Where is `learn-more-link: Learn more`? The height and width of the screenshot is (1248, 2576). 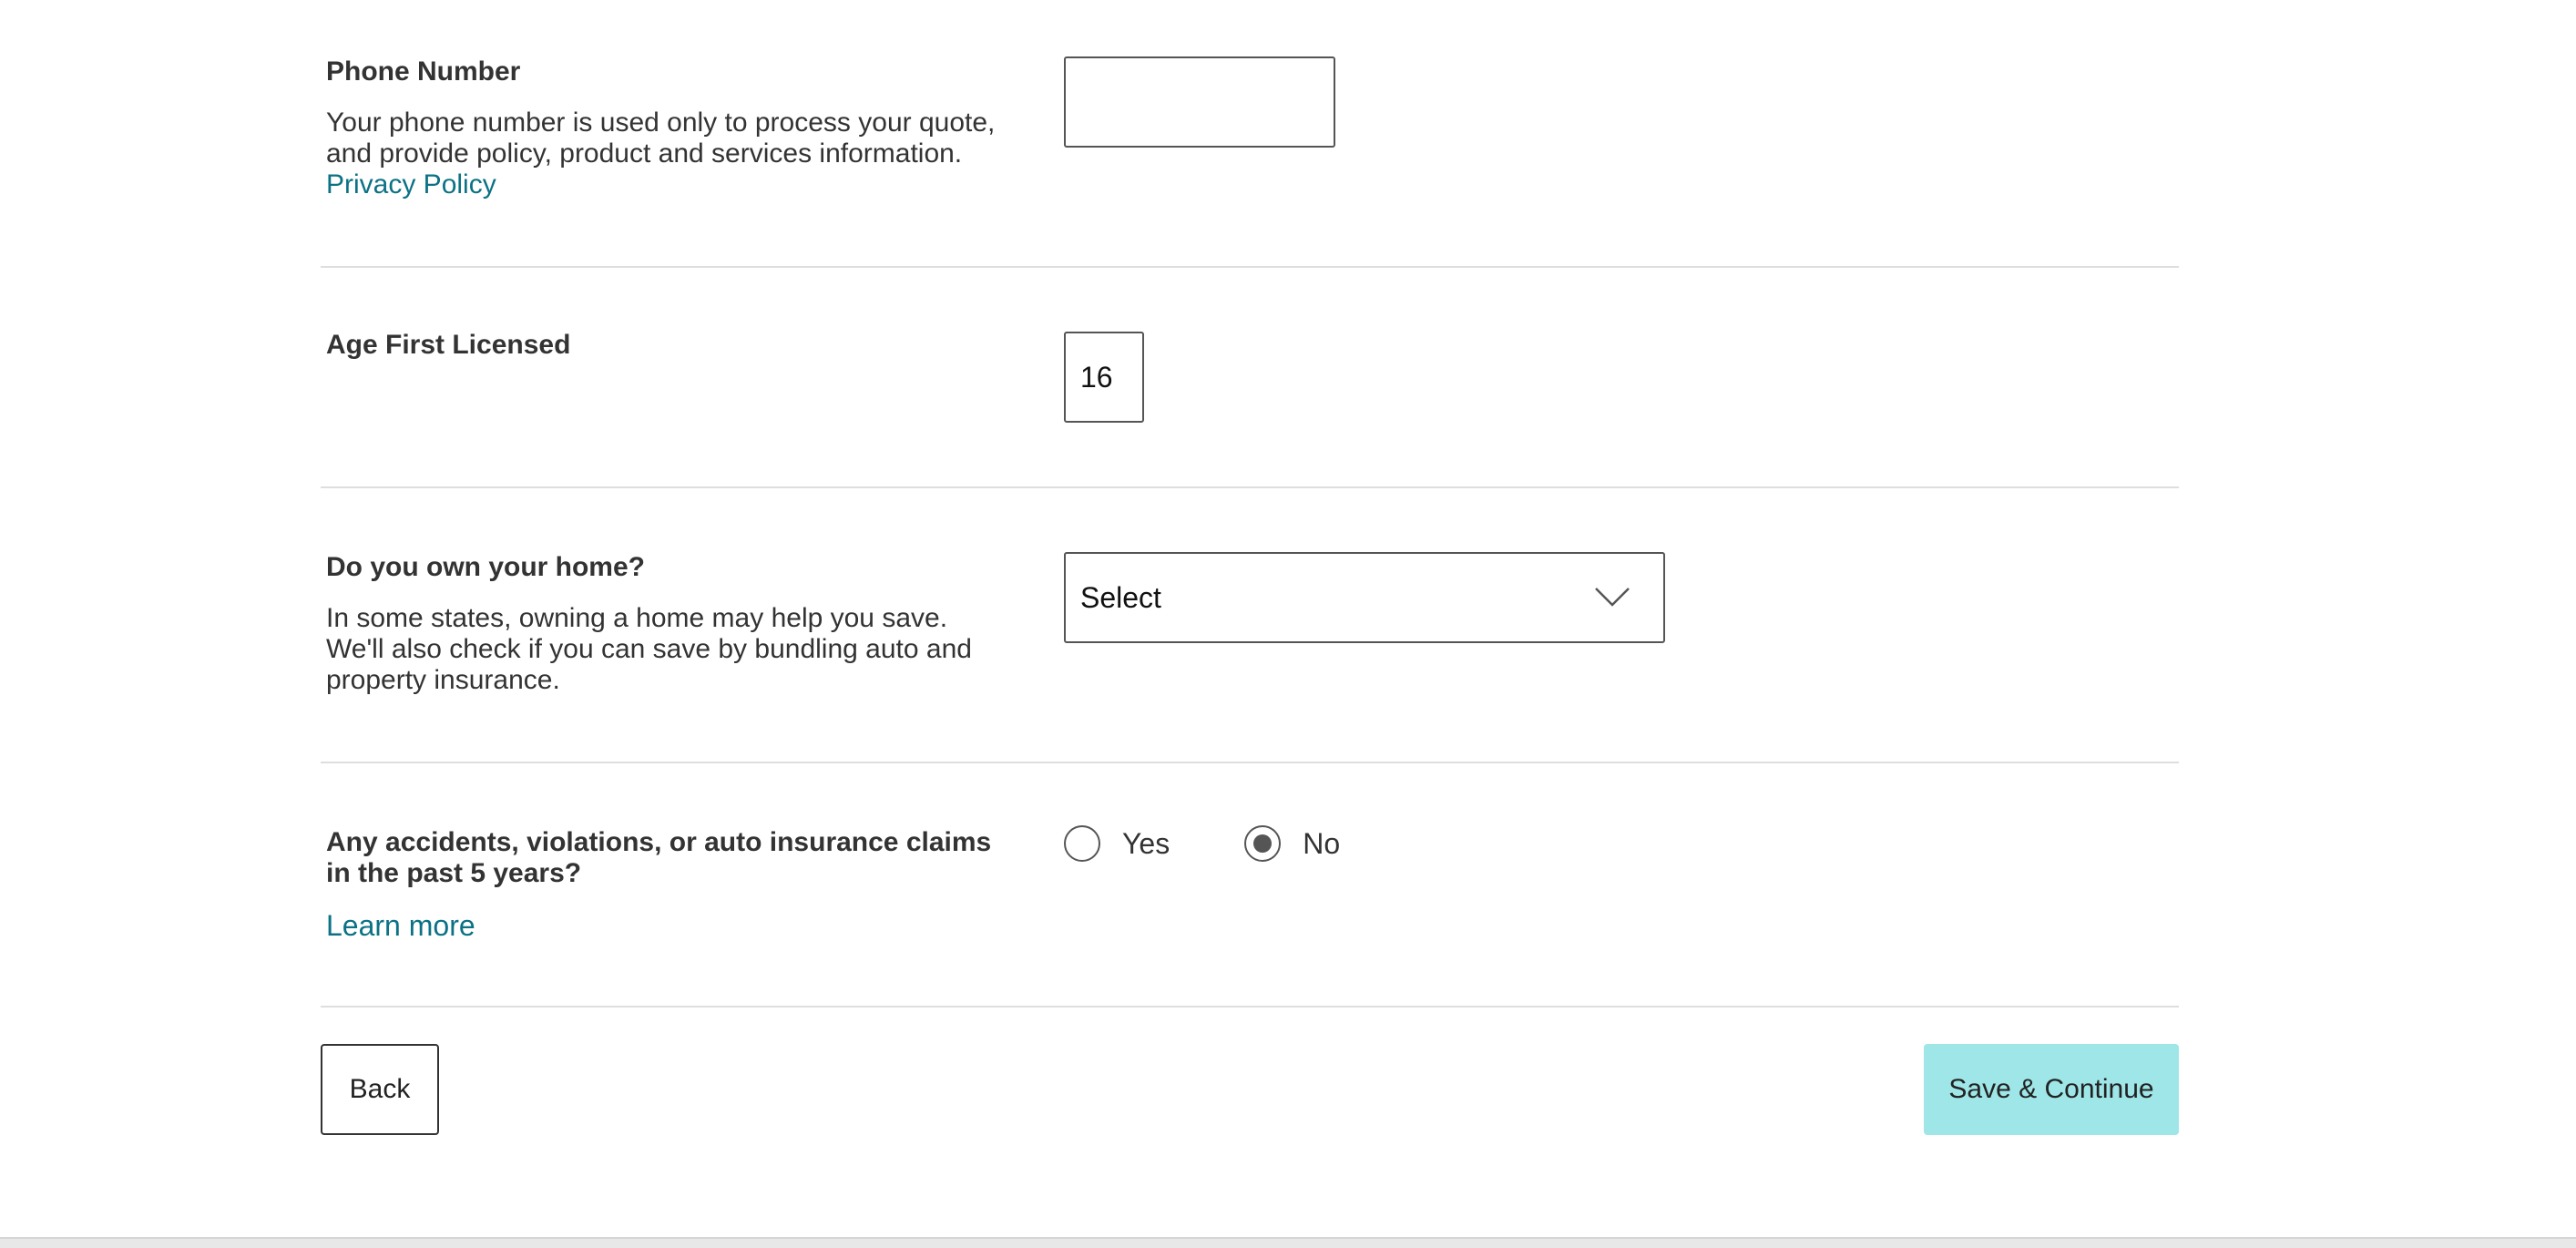 learn-more-link: Learn more is located at coordinates (400, 925).